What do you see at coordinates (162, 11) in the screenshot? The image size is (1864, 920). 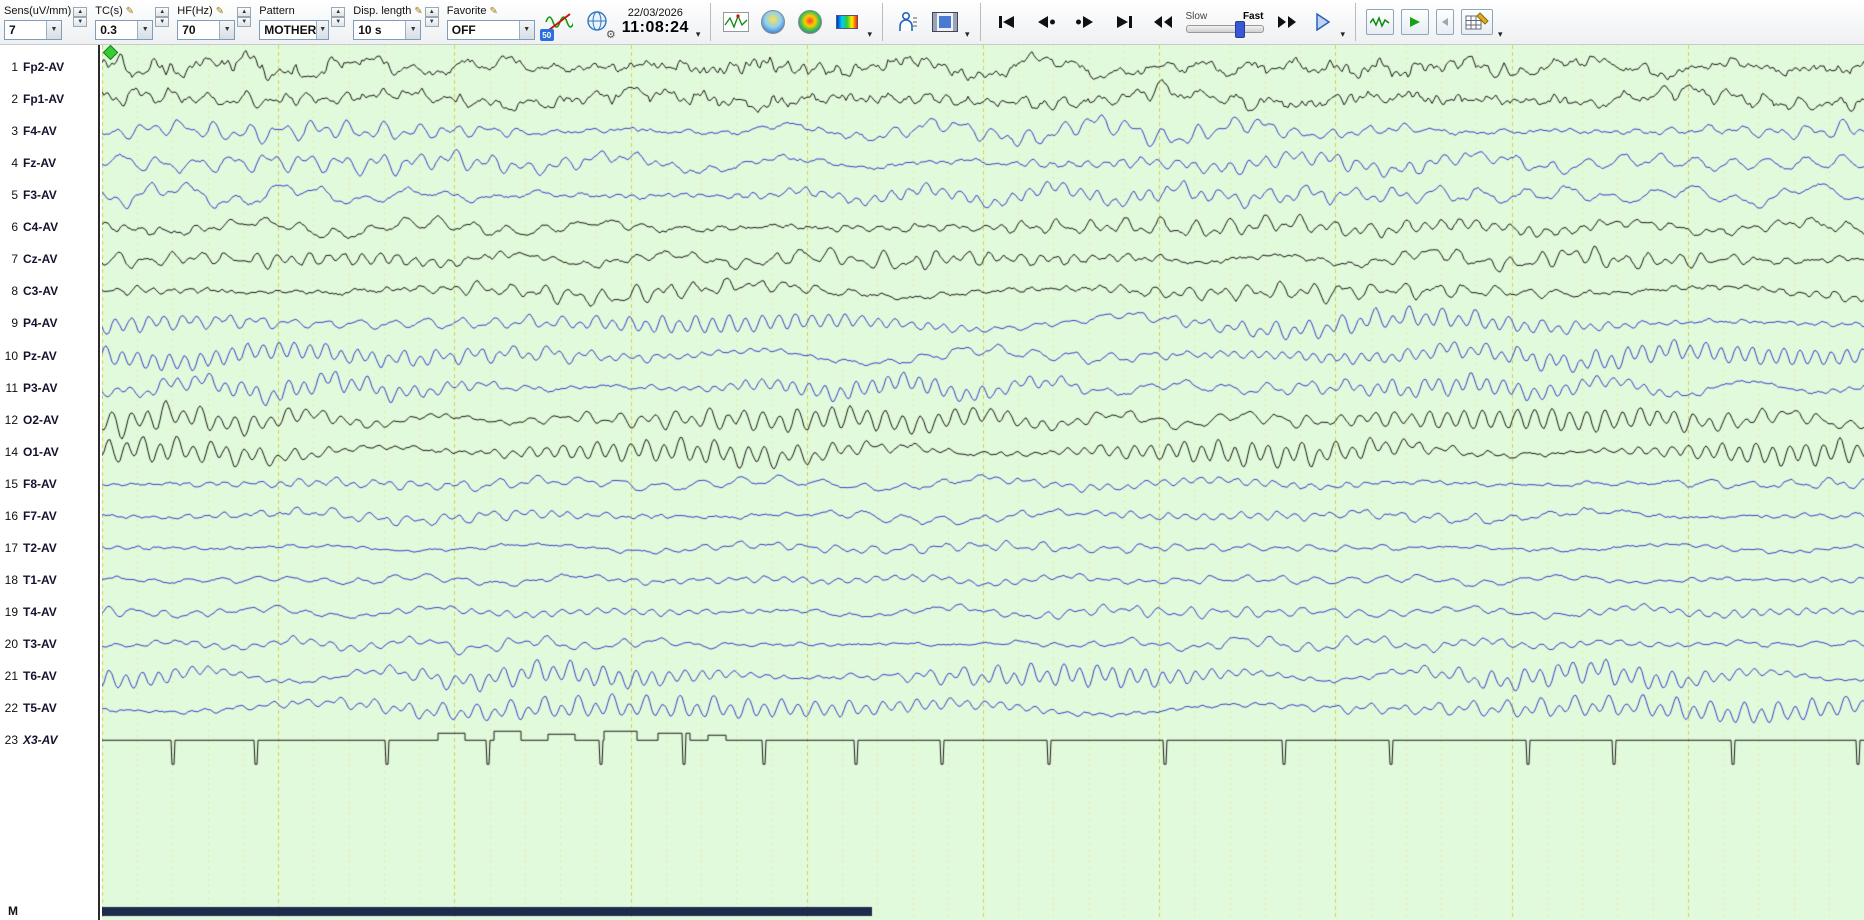 I see `tc-spinner-up: ▲` at bounding box center [162, 11].